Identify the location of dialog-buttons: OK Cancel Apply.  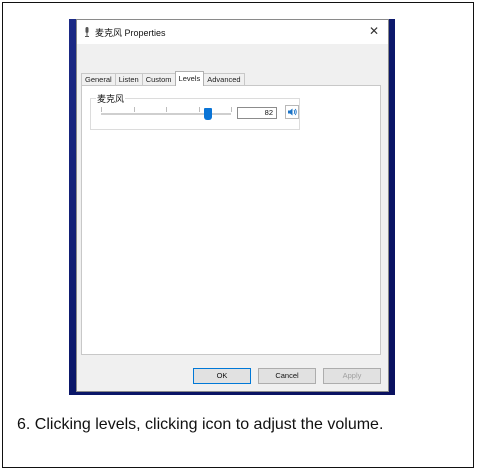
(232, 377).